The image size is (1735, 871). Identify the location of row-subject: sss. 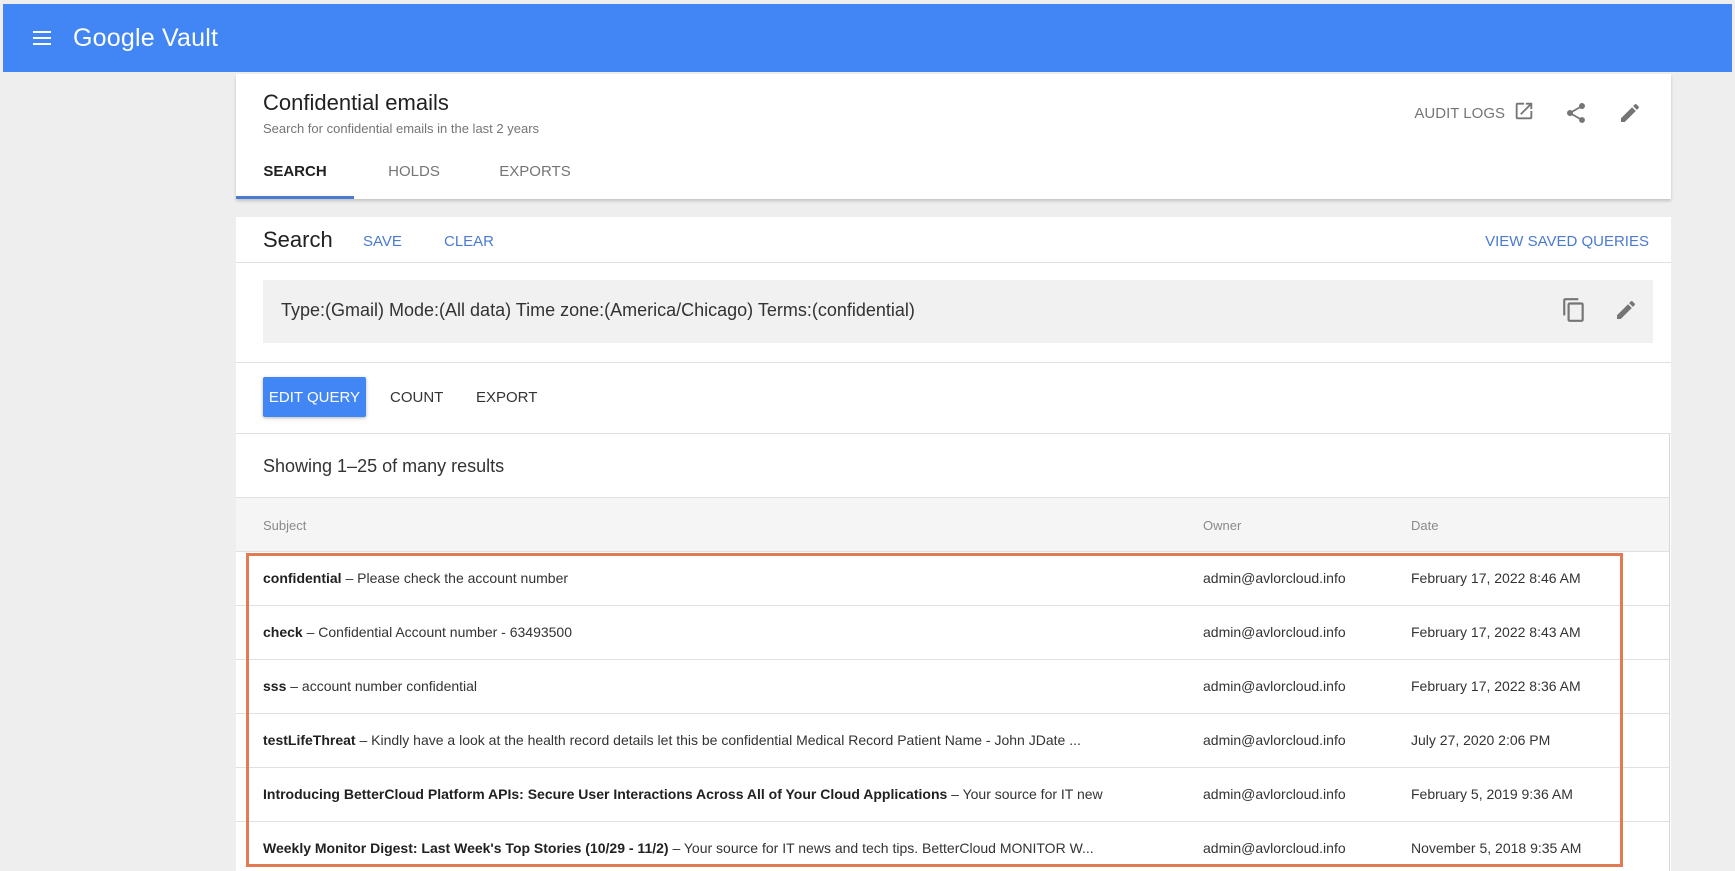
(275, 686).